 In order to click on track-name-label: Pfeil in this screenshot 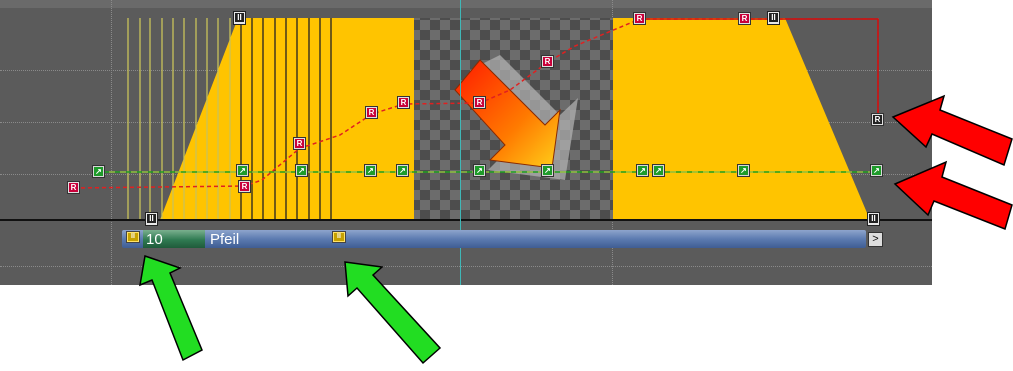, I will do `click(225, 239)`.